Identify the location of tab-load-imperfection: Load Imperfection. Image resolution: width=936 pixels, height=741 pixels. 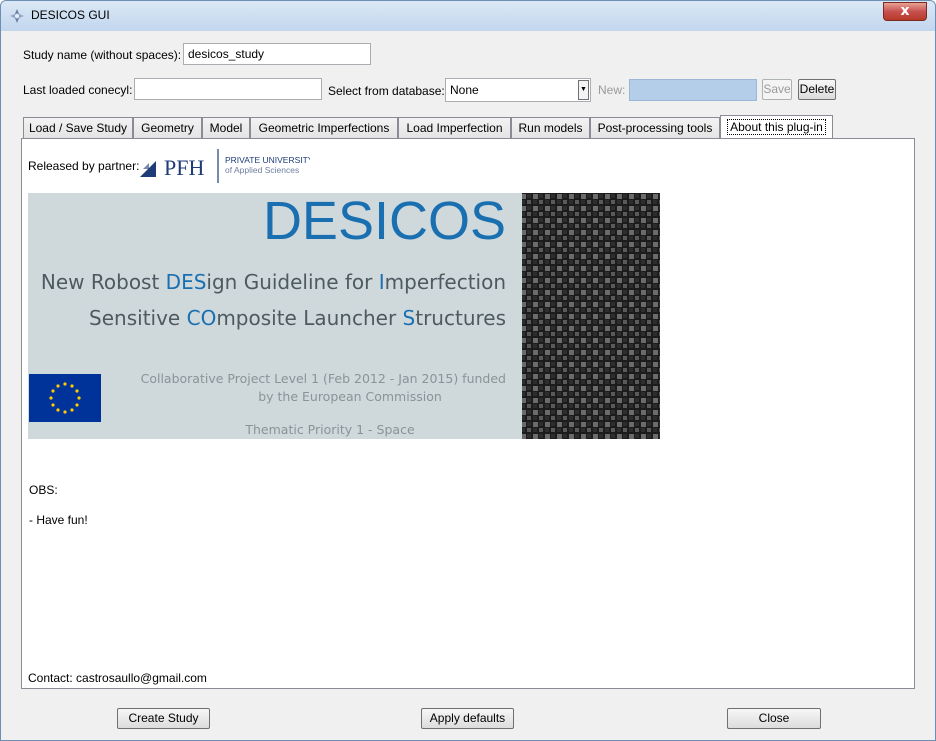
(454, 128).